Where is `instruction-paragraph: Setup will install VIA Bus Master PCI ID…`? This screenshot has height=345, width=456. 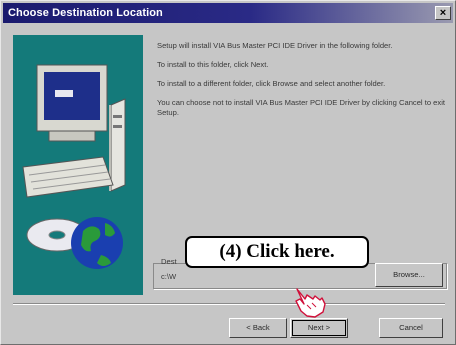 instruction-paragraph: Setup will install VIA Bus Master PCI ID… is located at coordinates (275, 45).